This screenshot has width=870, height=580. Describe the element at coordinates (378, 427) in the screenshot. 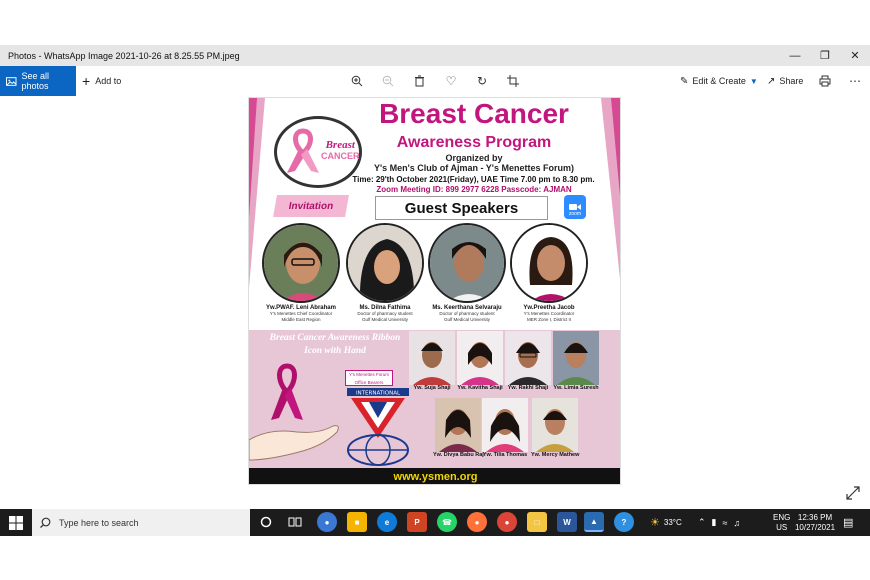

I see `ysmen-emblem-icon: INTERNATIONAL` at that location.